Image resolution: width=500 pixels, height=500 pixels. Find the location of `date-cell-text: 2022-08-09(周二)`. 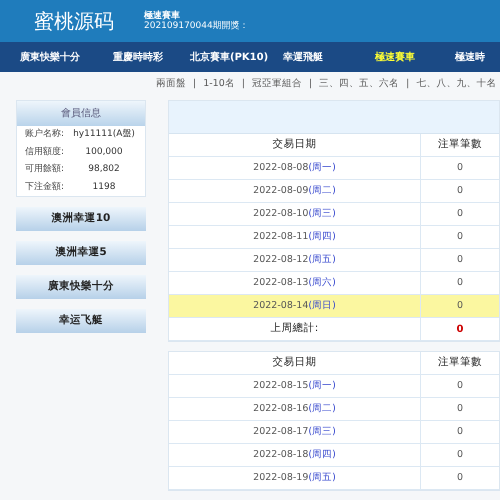

date-cell-text: 2022-08-09(周二) is located at coordinates (294, 191).